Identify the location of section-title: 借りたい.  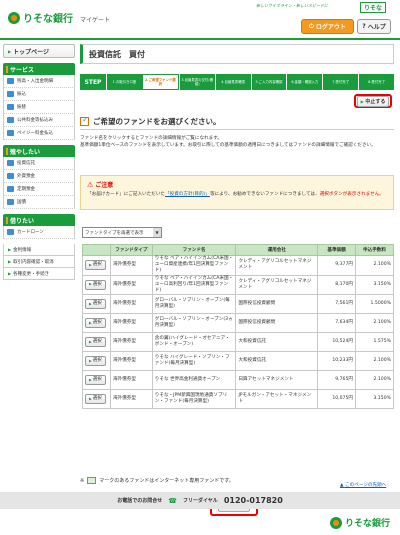
(22, 221).